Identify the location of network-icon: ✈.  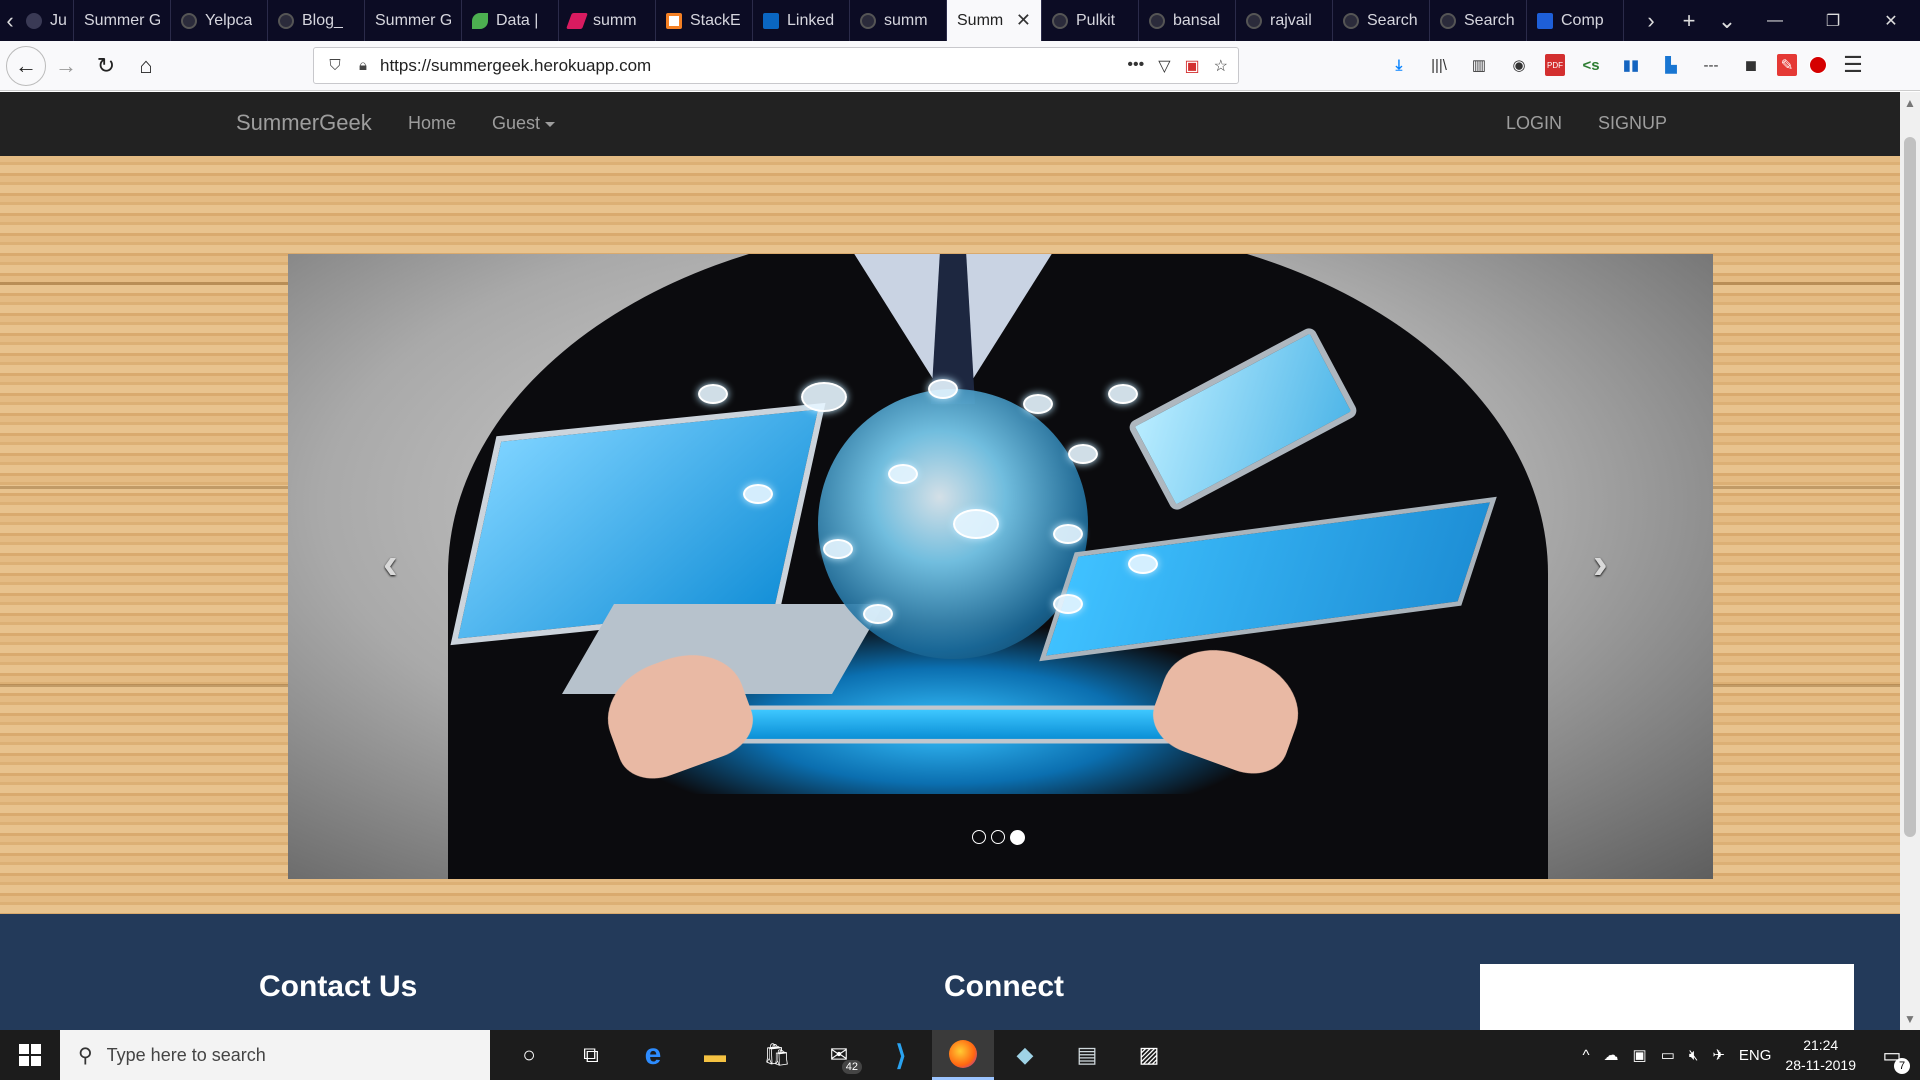
(1718, 1055).